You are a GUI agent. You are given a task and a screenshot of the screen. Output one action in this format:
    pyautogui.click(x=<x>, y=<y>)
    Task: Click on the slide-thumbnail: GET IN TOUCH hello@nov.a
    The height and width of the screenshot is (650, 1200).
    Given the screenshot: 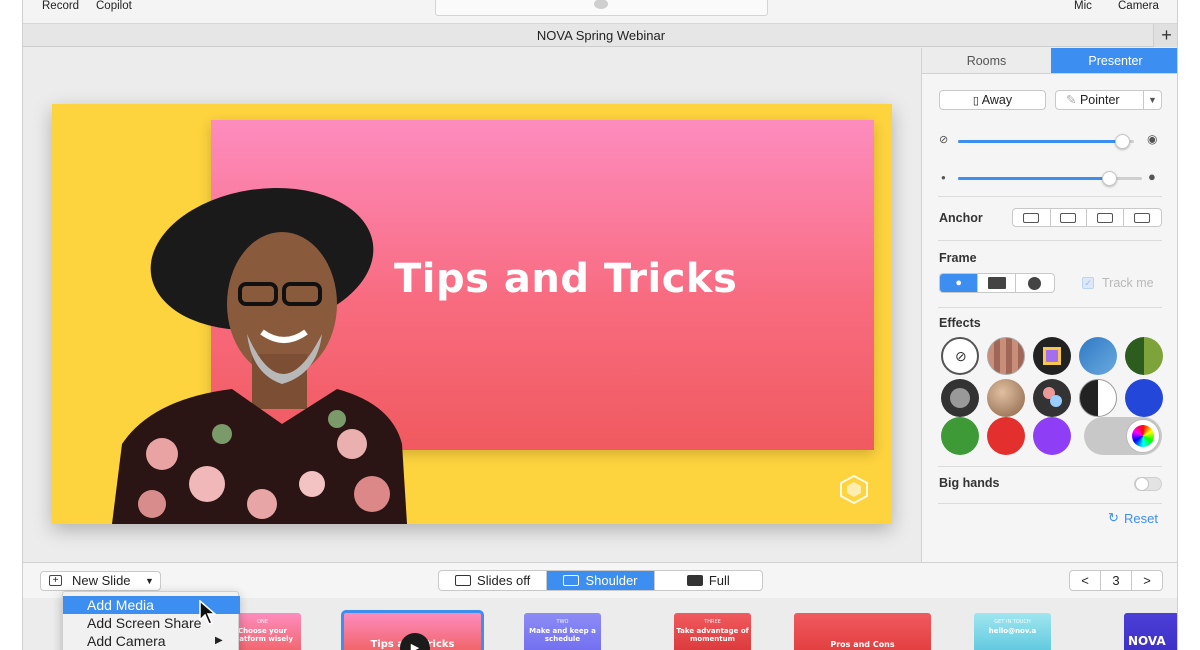 What is the action you would take?
    pyautogui.click(x=1012, y=631)
    